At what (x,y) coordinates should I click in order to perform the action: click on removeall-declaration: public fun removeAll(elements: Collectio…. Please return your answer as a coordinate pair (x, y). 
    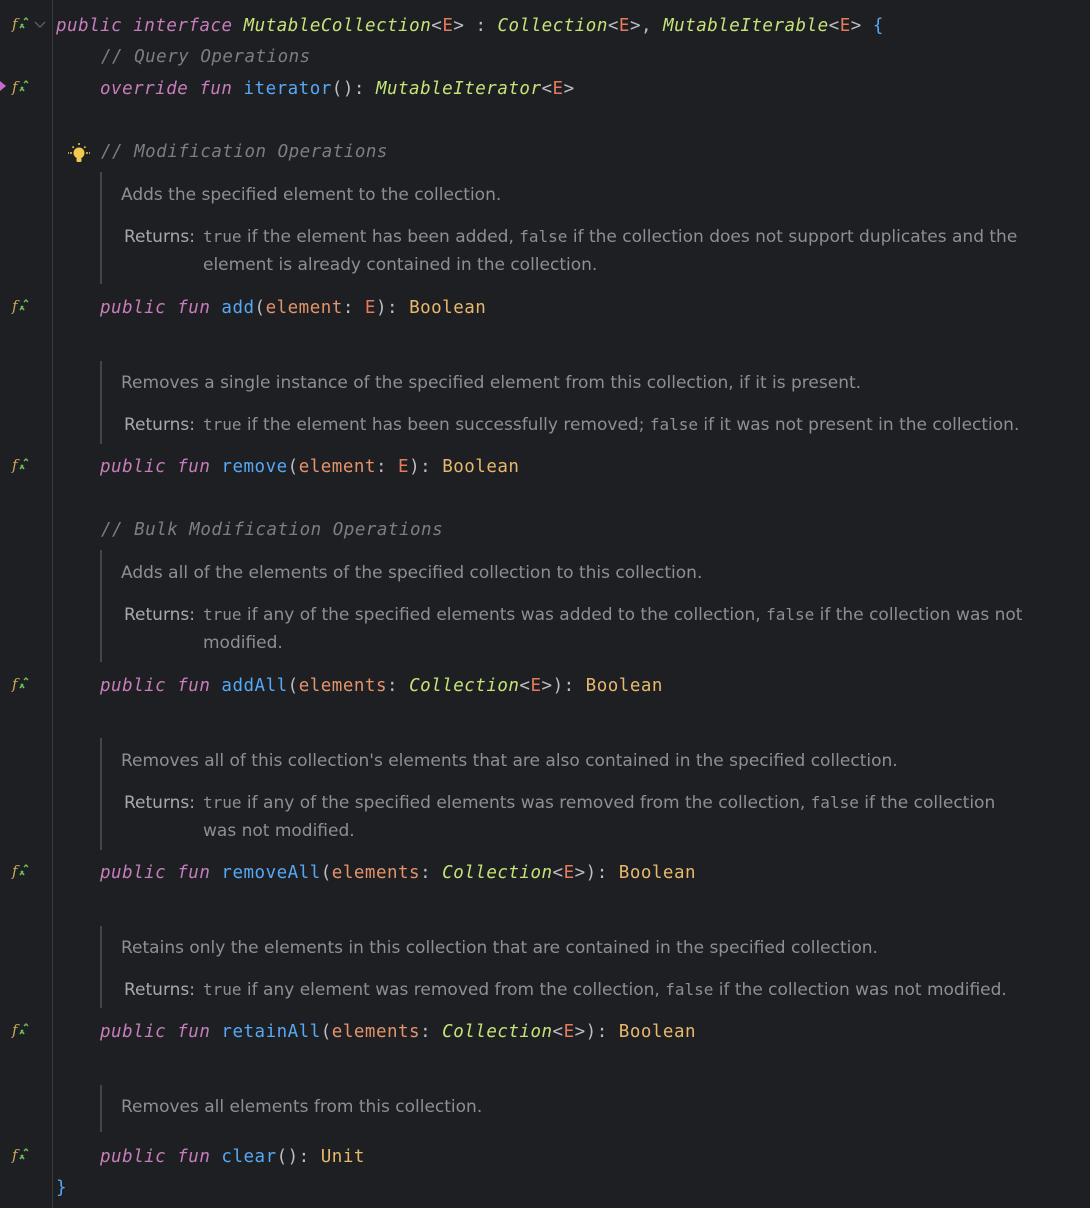
    Looking at the image, I should click on (398, 873).